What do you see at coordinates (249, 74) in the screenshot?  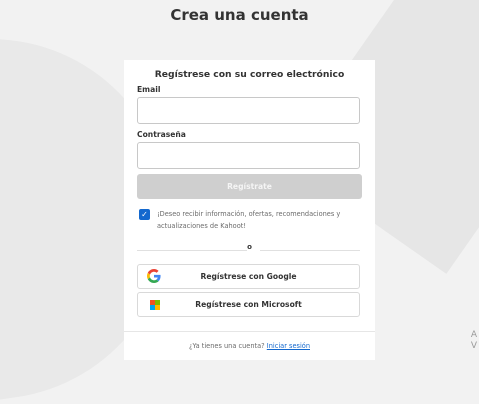 I see `card-heading: Regístrese con su correo electrónico` at bounding box center [249, 74].